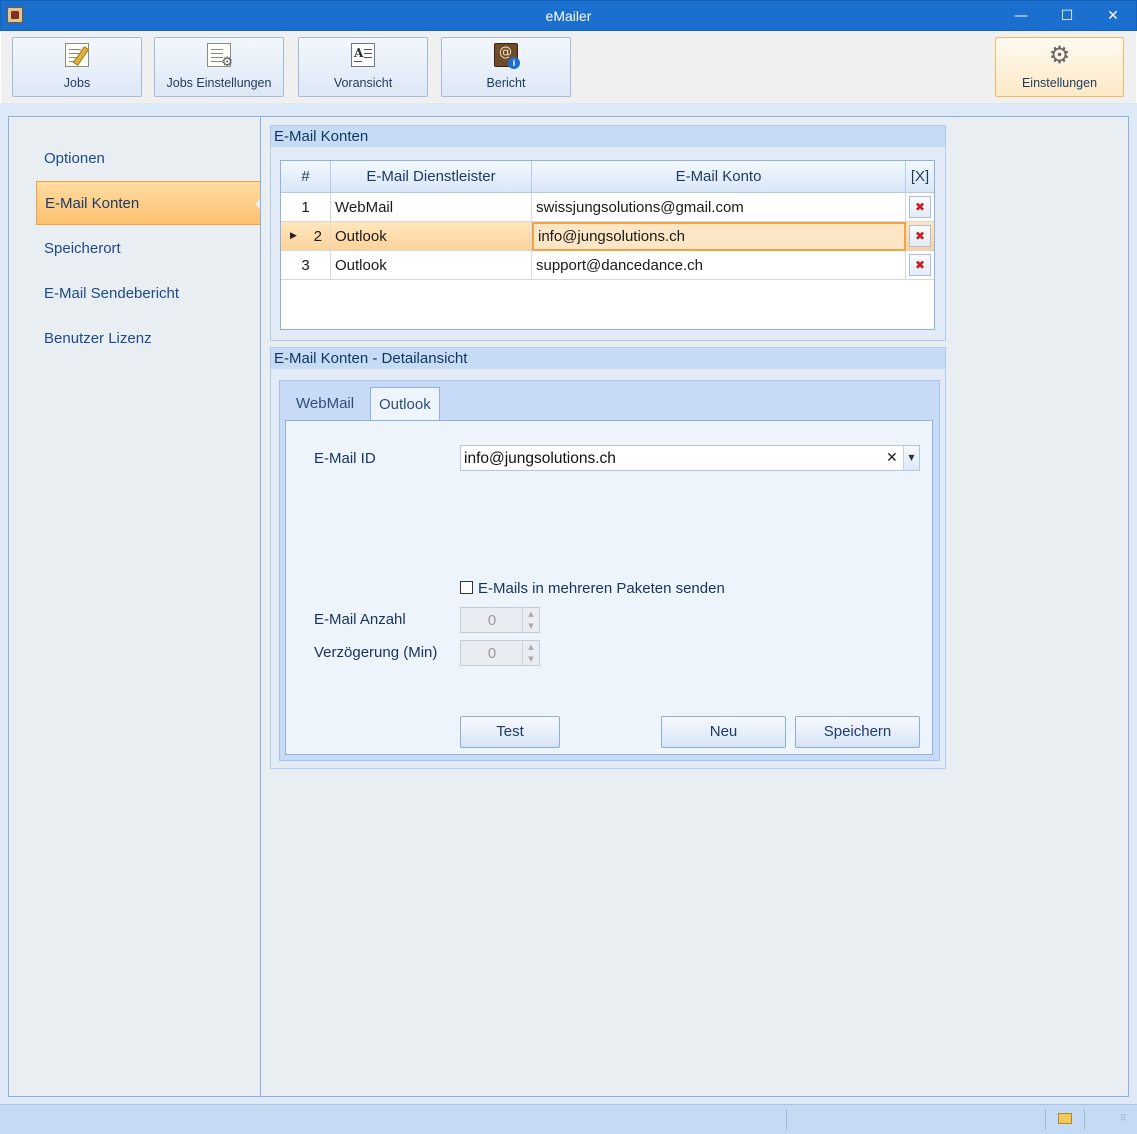 Image resolution: width=1137 pixels, height=1134 pixels. Describe the element at coordinates (1113, 16) in the screenshot. I see `close-button: ✕` at that location.